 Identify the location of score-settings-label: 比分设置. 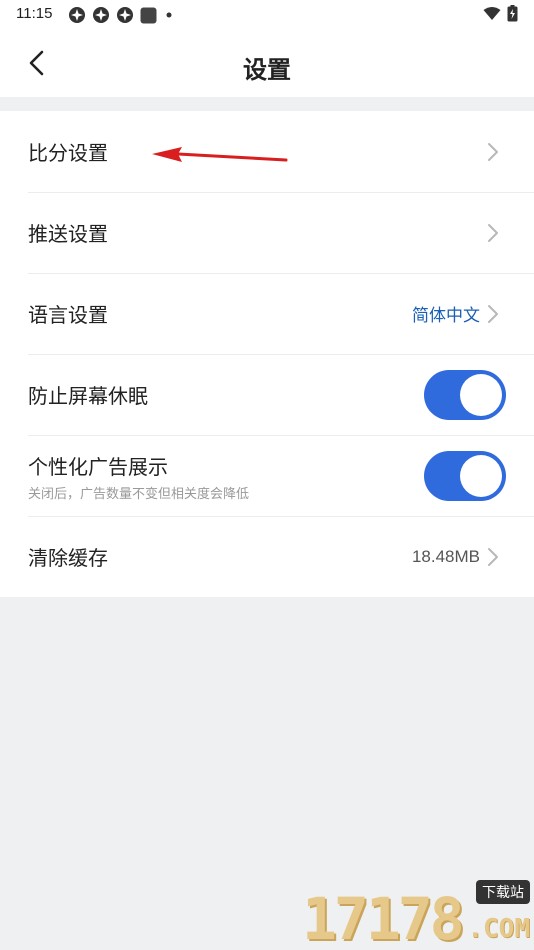
(68, 153).